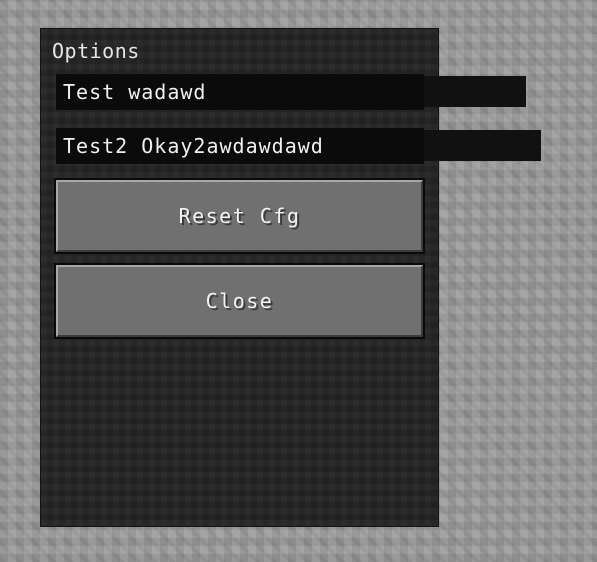  What do you see at coordinates (475, 91) in the screenshot?
I see `text-field-1-overflow` at bounding box center [475, 91].